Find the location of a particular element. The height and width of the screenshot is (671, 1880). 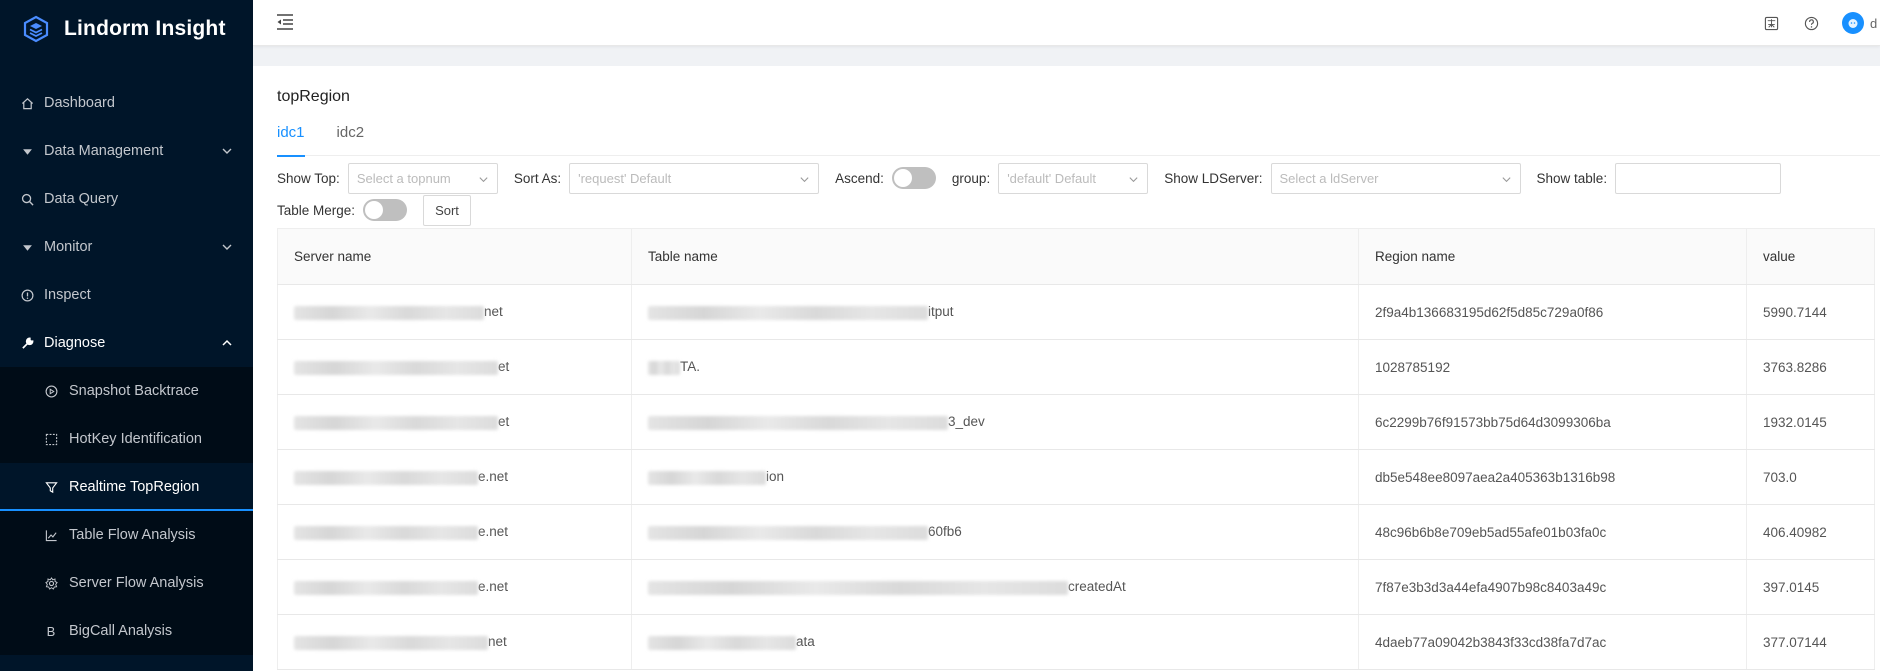

sidebar-item-realtime-topregion: Realtime TopRegion is located at coordinates (126, 487).